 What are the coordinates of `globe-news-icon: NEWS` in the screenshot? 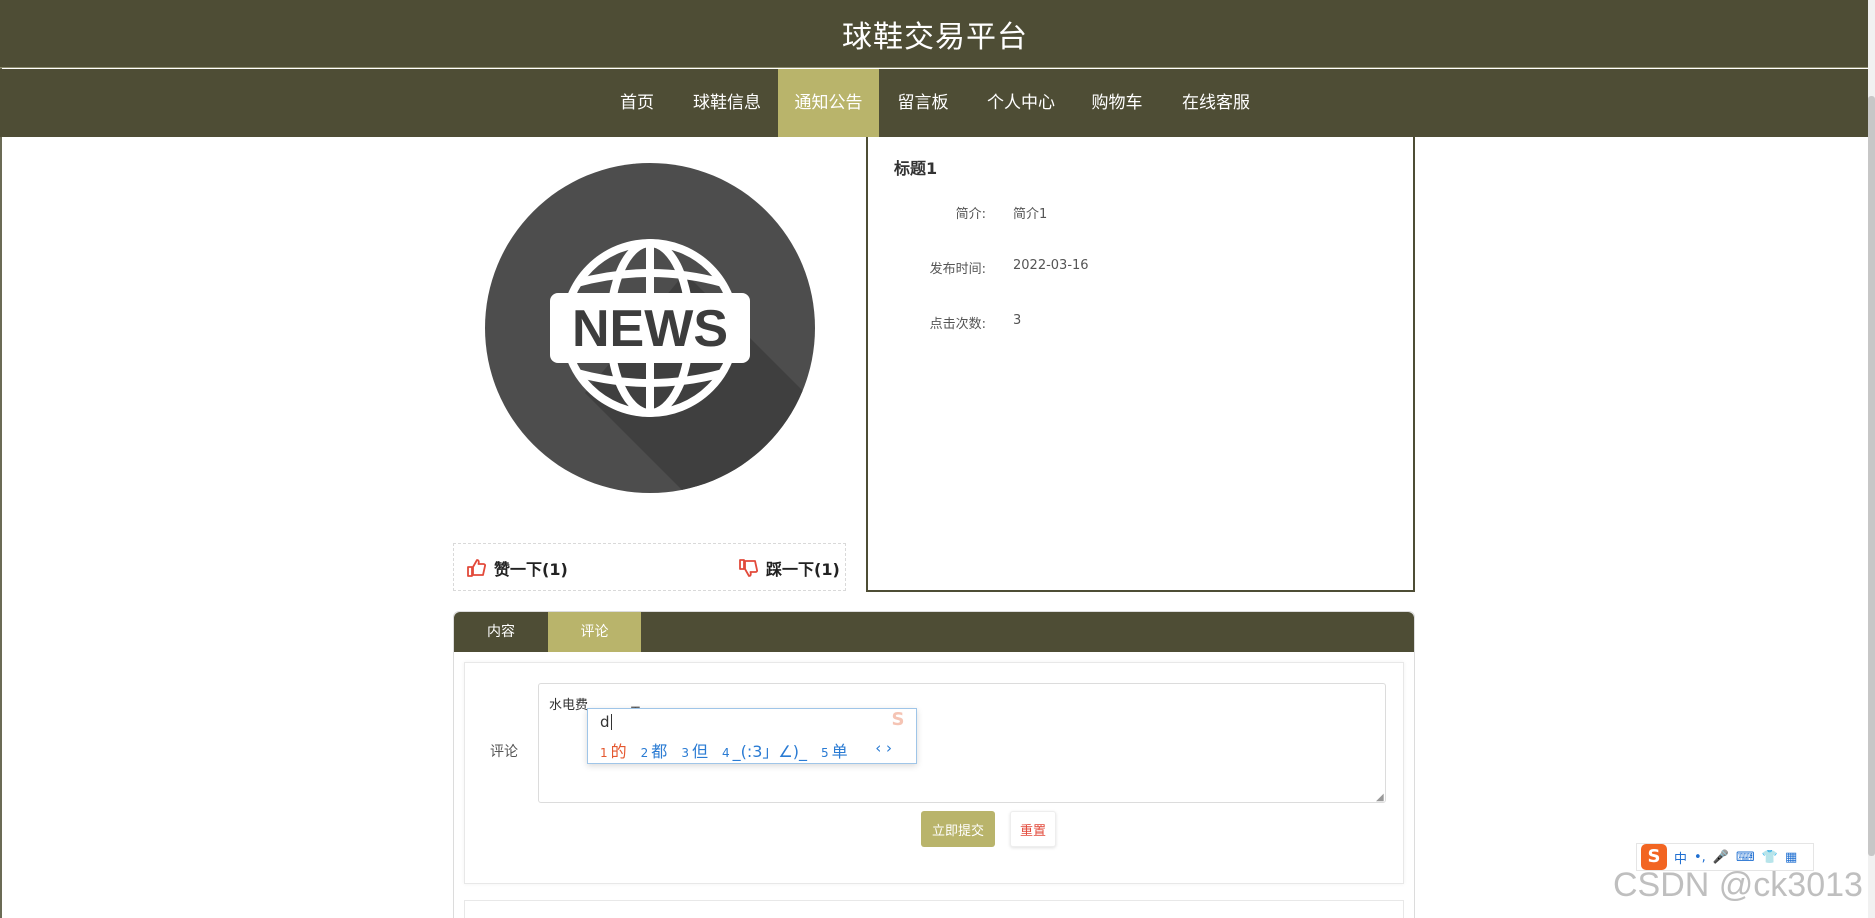 It's located at (650, 328).